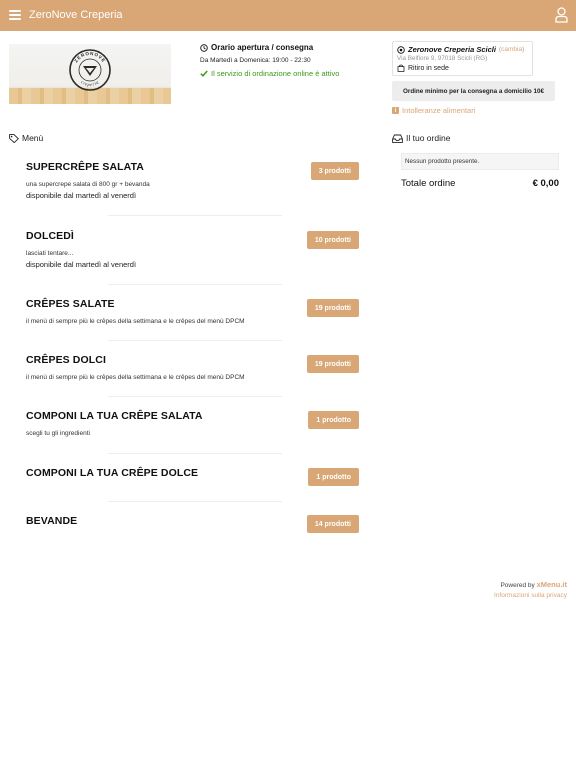  I want to click on powered-by-label: Powered by, so click(517, 585).